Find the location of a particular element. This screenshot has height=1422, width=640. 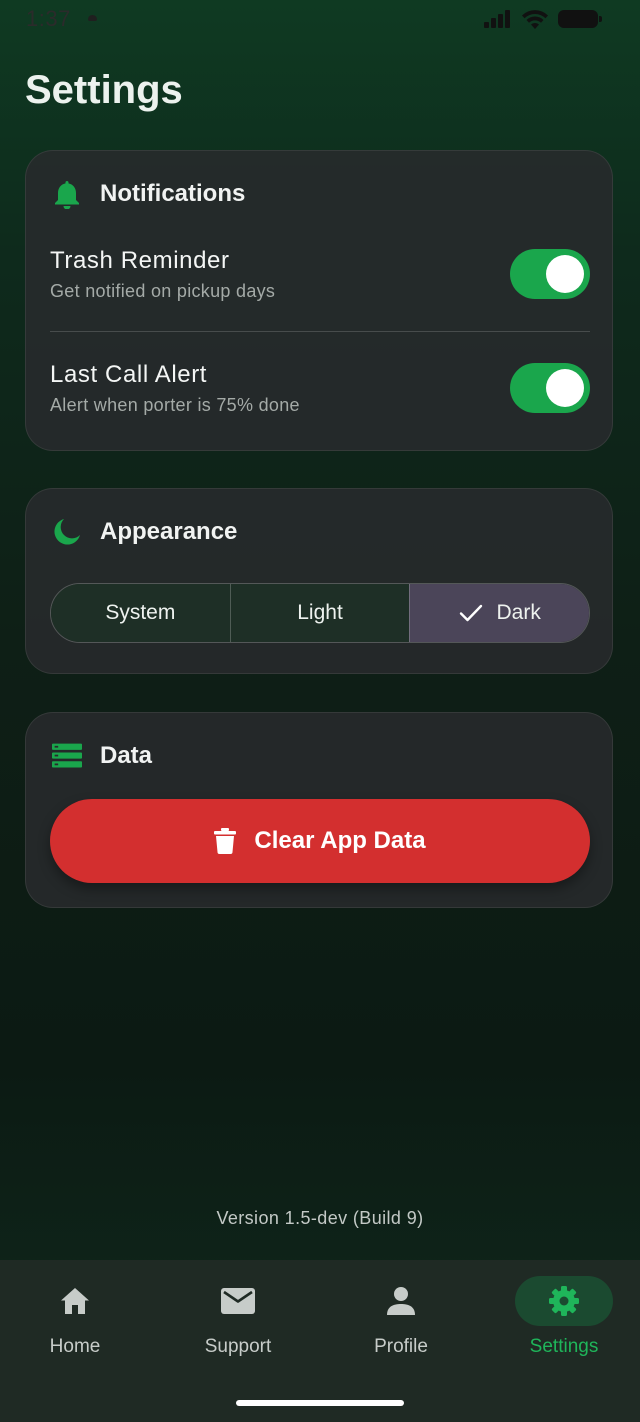

trash-reminder-toggle is located at coordinates (550, 274).